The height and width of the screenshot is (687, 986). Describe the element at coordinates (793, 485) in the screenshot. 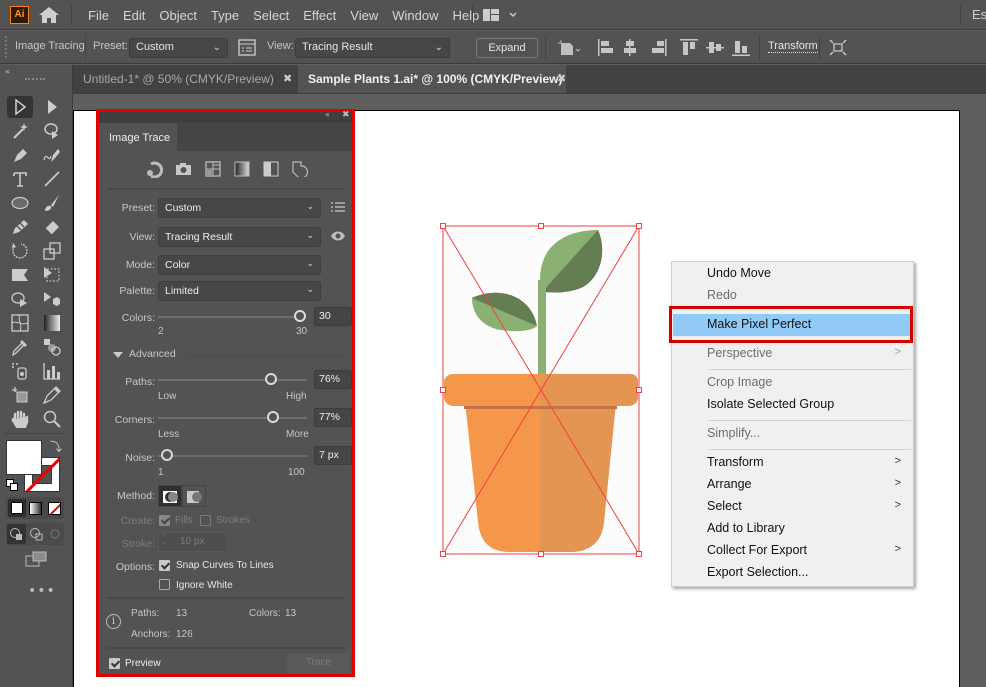

I see `menu-item-arrange: Arrange >` at that location.